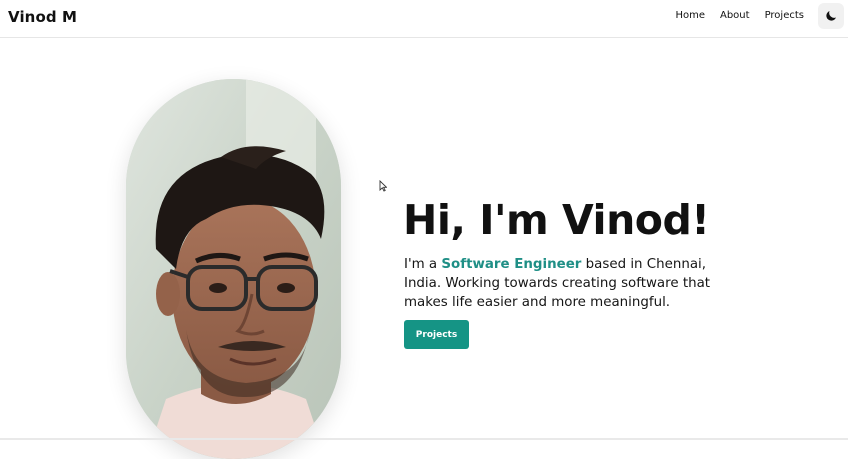 This screenshot has height=459, width=848. I want to click on nav-link-projects: Projects, so click(784, 16).